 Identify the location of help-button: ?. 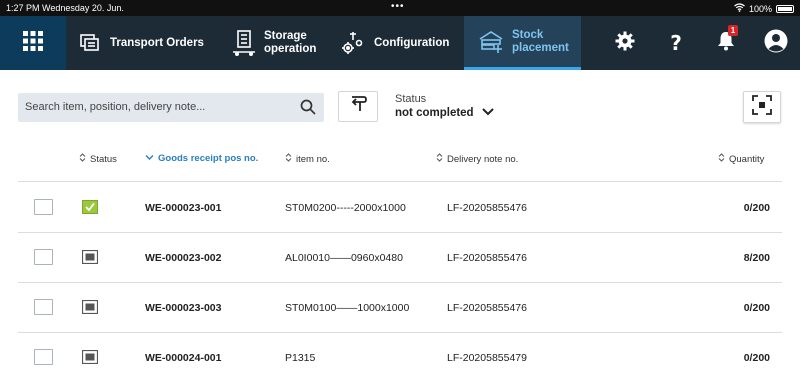
(676, 43).